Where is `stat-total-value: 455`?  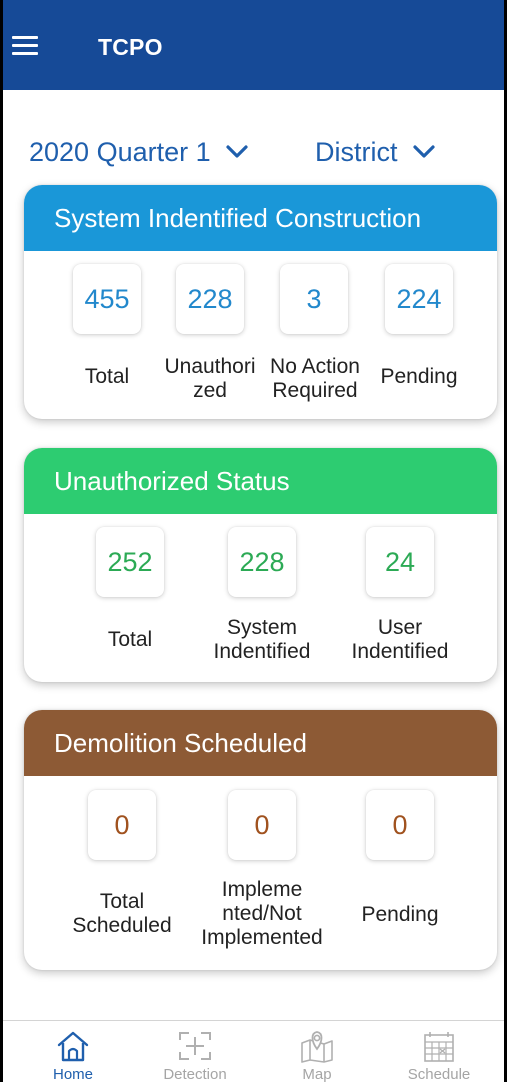 stat-total-value: 455 is located at coordinates (107, 299).